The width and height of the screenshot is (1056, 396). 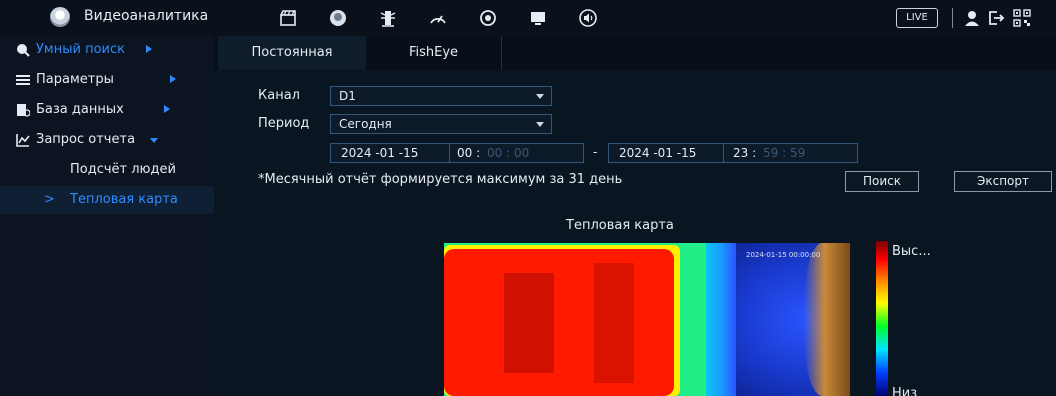 What do you see at coordinates (365, 124) in the screenshot?
I see `period-value: Сегодня` at bounding box center [365, 124].